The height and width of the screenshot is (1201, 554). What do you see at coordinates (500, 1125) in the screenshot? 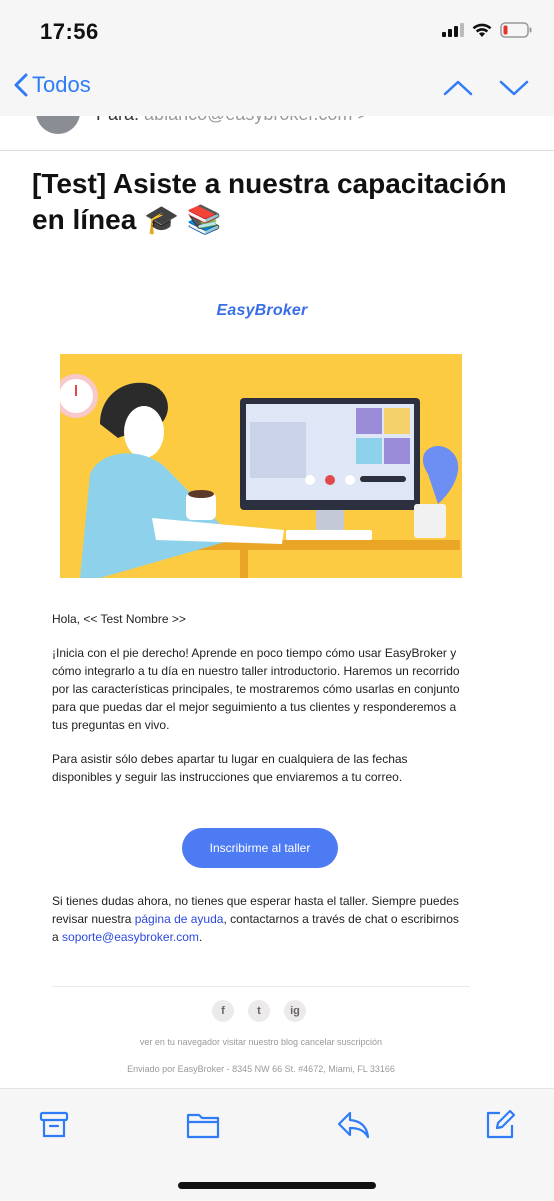
I see `compose-icon` at bounding box center [500, 1125].